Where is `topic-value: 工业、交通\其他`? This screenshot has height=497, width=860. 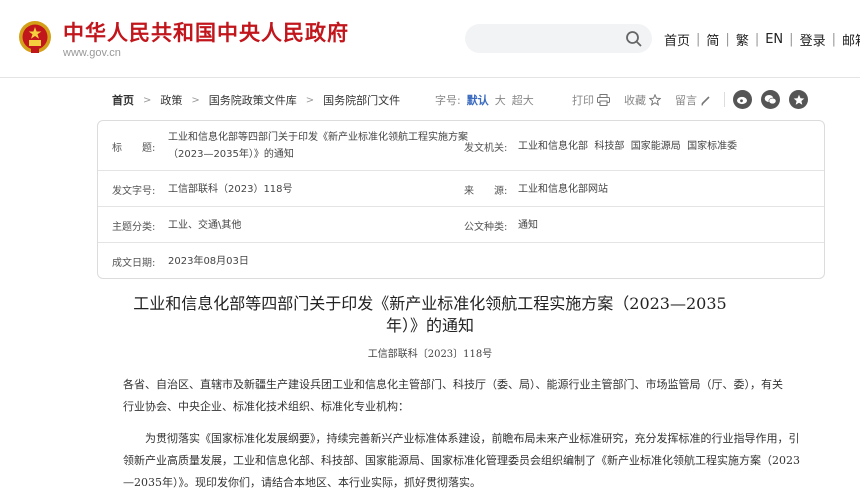
topic-value: 工业、交通\其他 is located at coordinates (205, 225).